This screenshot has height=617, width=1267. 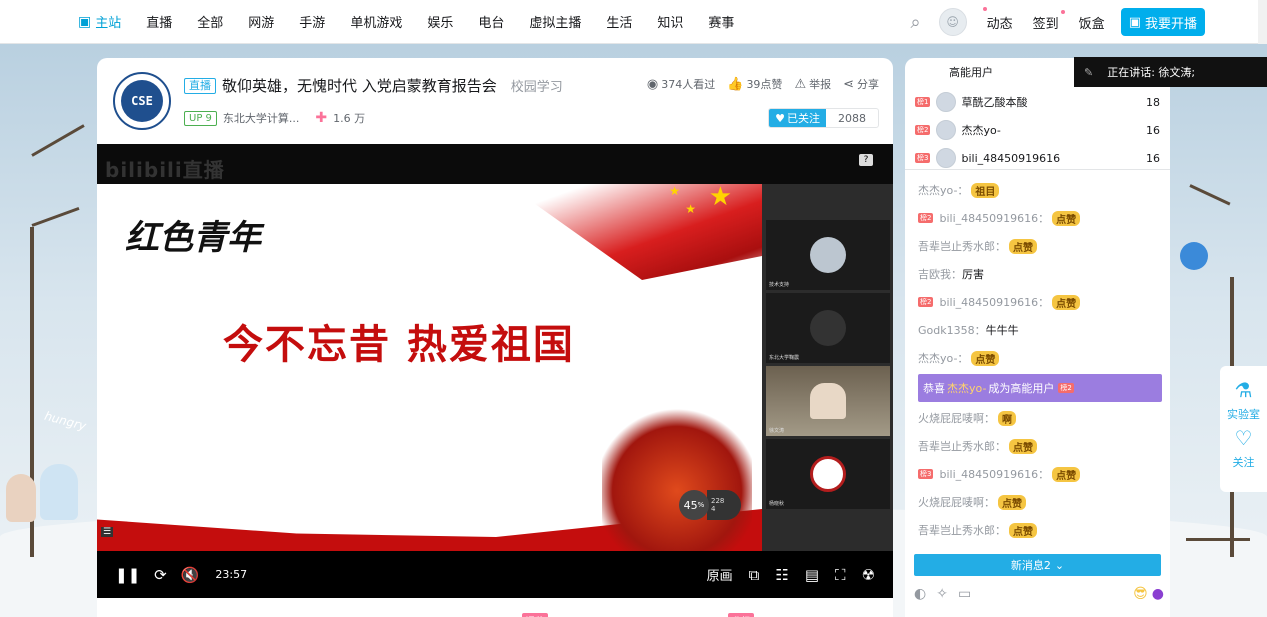 What do you see at coordinates (868, 575) in the screenshot?
I see `radiation-icon: ☢` at bounding box center [868, 575].